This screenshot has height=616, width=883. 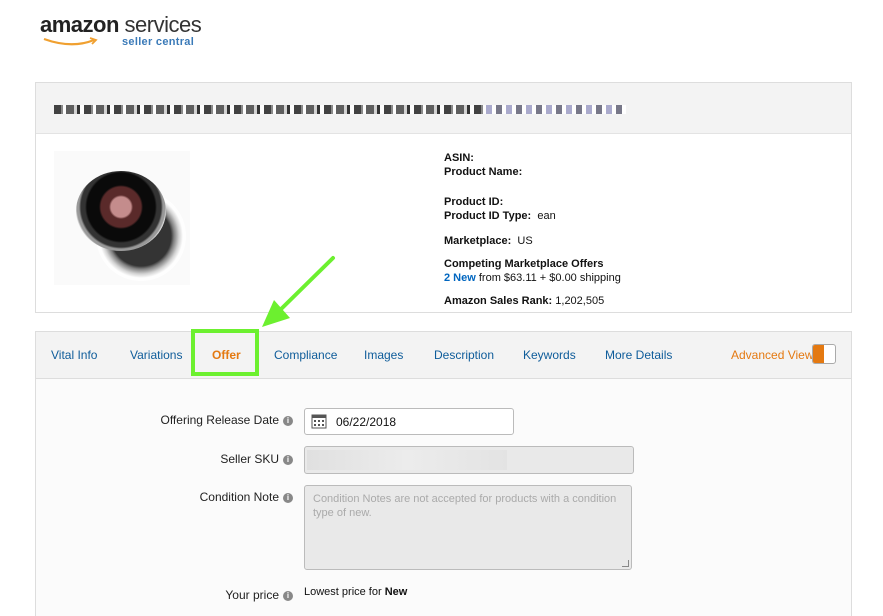 I want to click on logo-brand-suffix: services, so click(x=160, y=24).